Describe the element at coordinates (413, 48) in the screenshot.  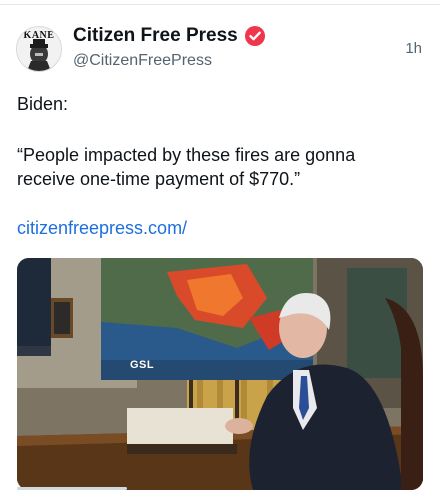
I see `post-time: 1h` at that location.